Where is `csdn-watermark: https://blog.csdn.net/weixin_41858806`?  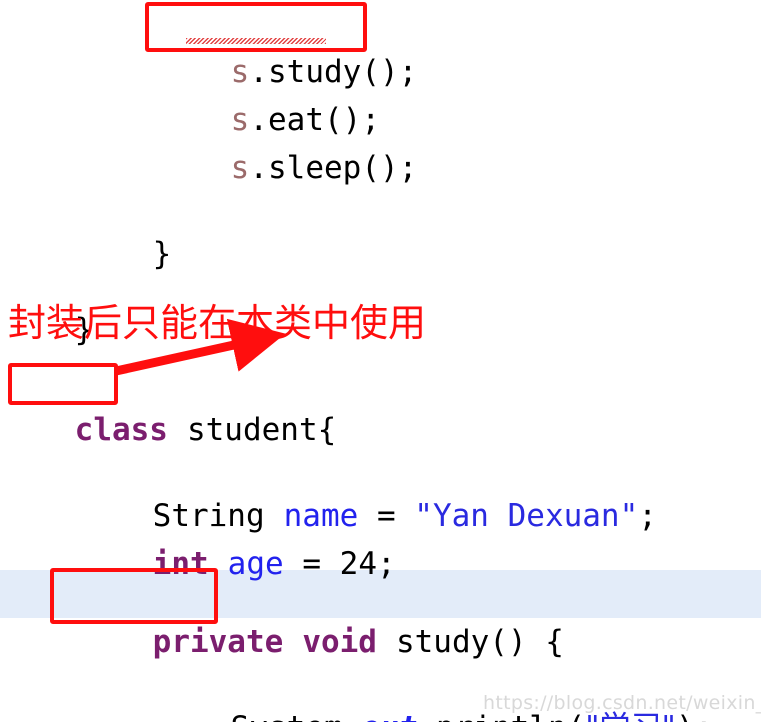
csdn-watermark: https://blog.csdn.net/weixin_41858806 is located at coordinates (622, 703).